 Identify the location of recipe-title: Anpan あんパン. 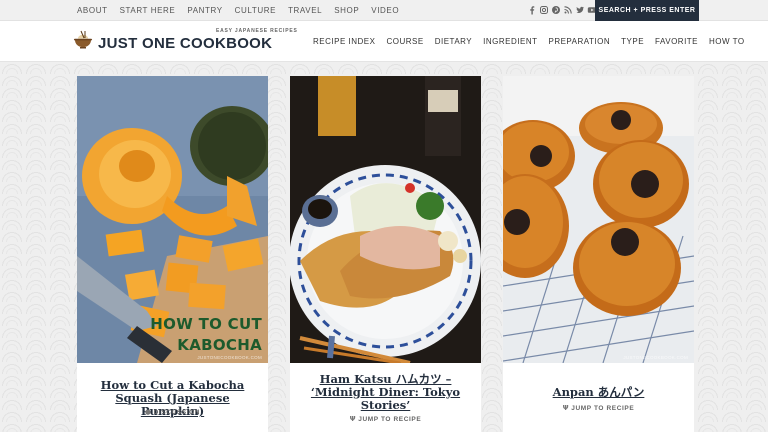
(598, 392).